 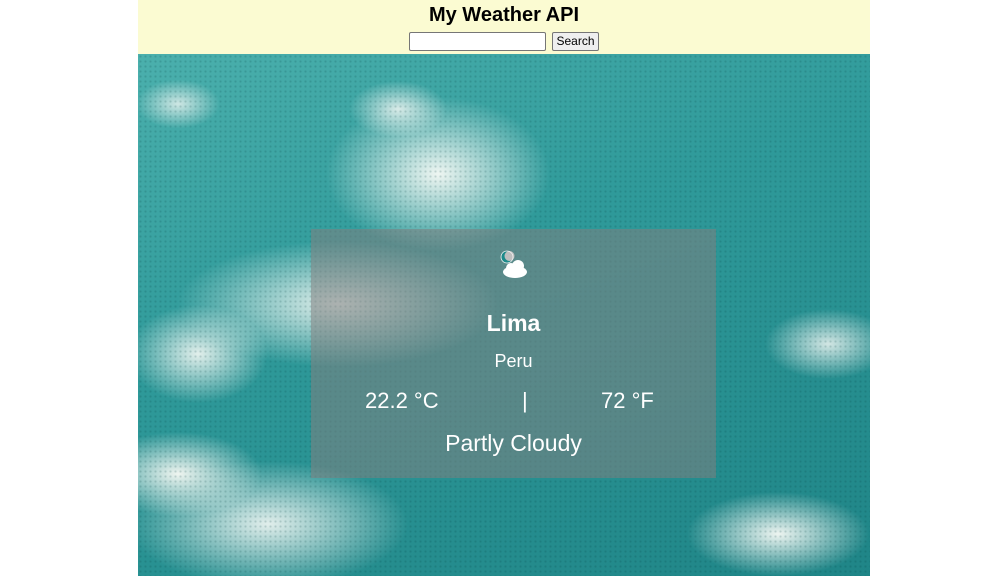 I want to click on weather-condition: Partly Cloudy, so click(x=513, y=443).